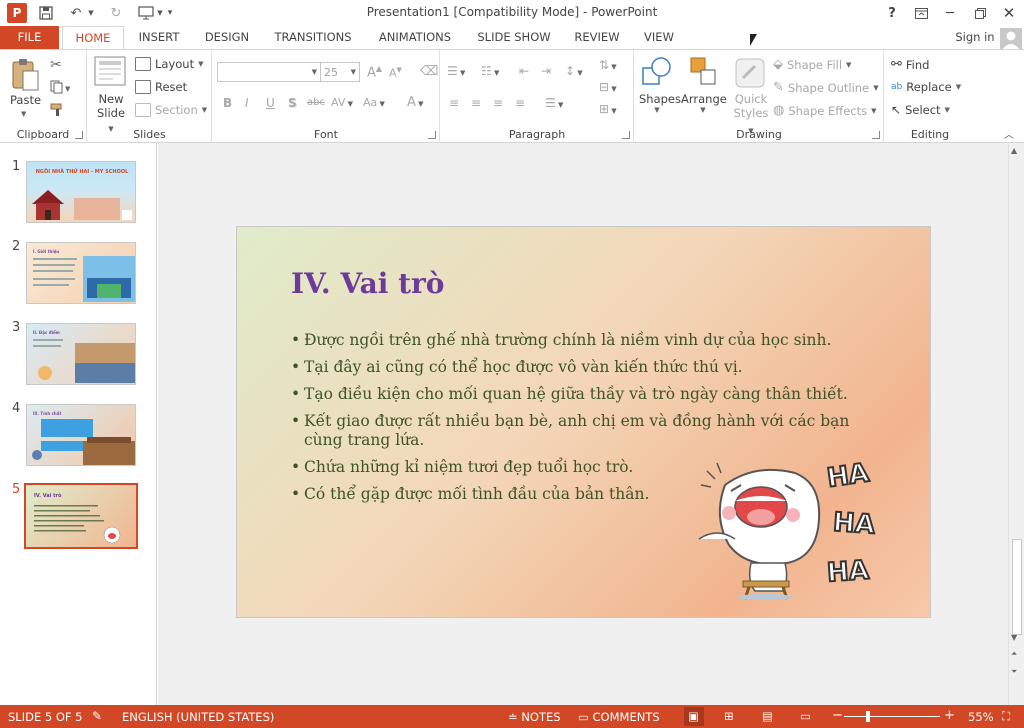 Image resolution: width=1024 pixels, height=728 pixels. Describe the element at coordinates (29, 38) in the screenshot. I see `tab-file: FILE` at that location.